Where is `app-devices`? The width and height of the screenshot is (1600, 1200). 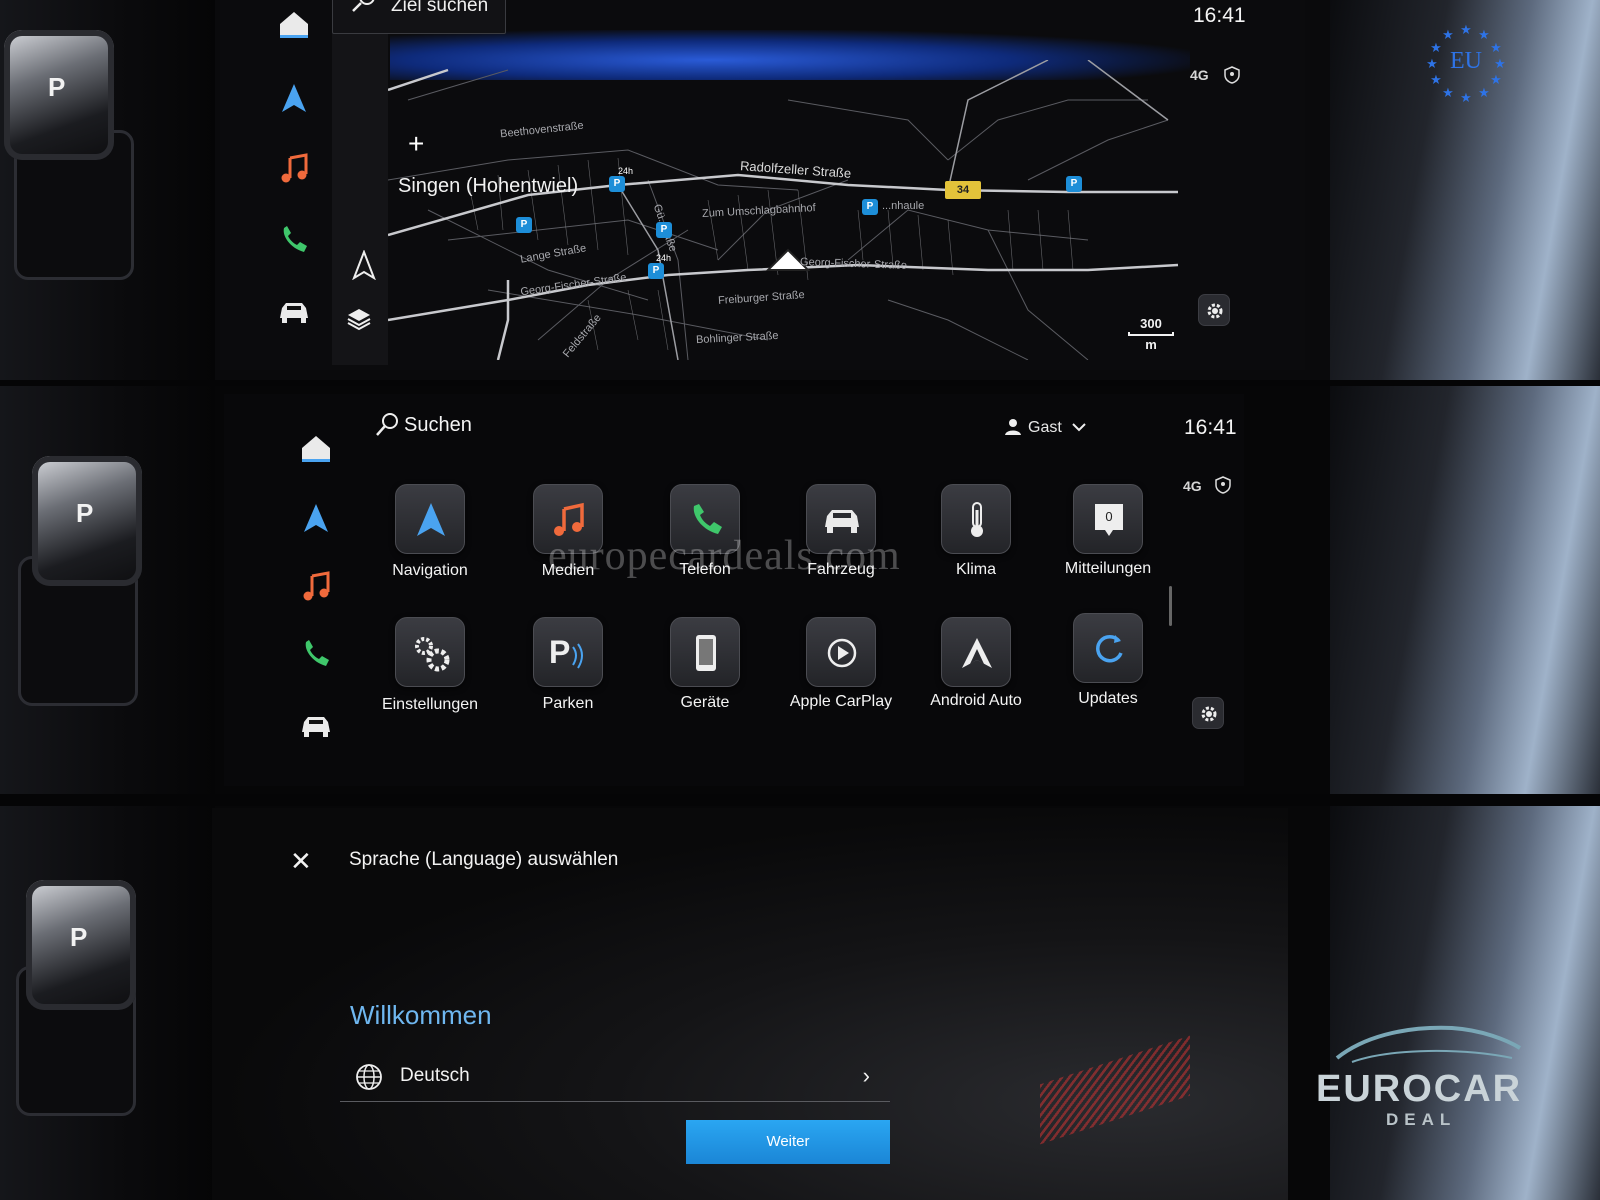
app-devices is located at coordinates (705, 652).